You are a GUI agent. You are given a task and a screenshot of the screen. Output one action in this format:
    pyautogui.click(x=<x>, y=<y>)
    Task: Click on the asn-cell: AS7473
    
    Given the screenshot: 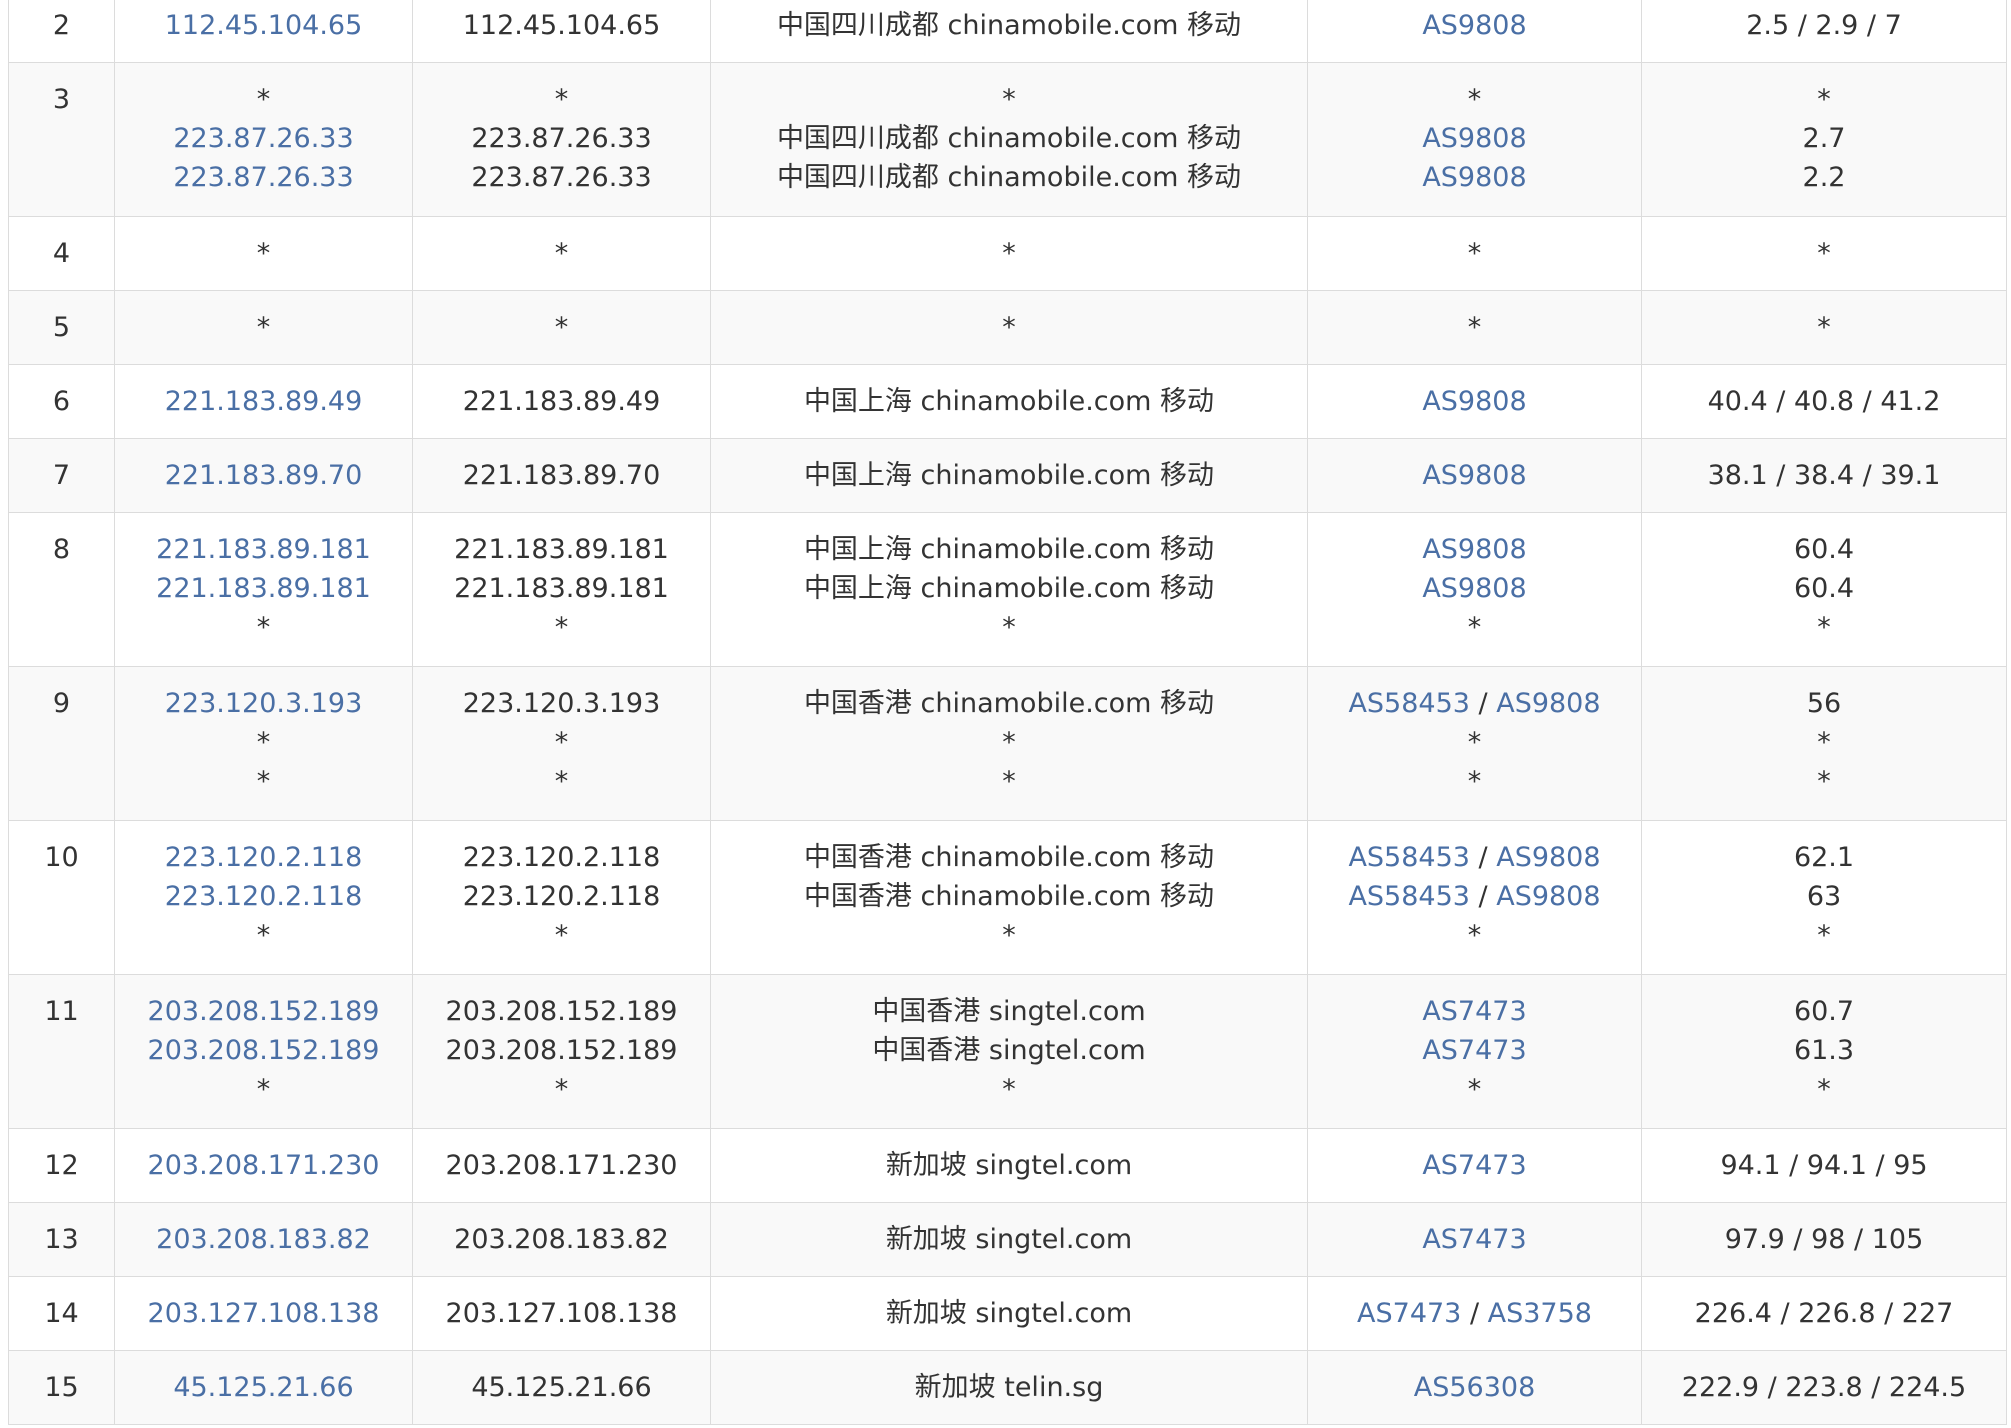 What is the action you would take?
    pyautogui.click(x=1474, y=1165)
    